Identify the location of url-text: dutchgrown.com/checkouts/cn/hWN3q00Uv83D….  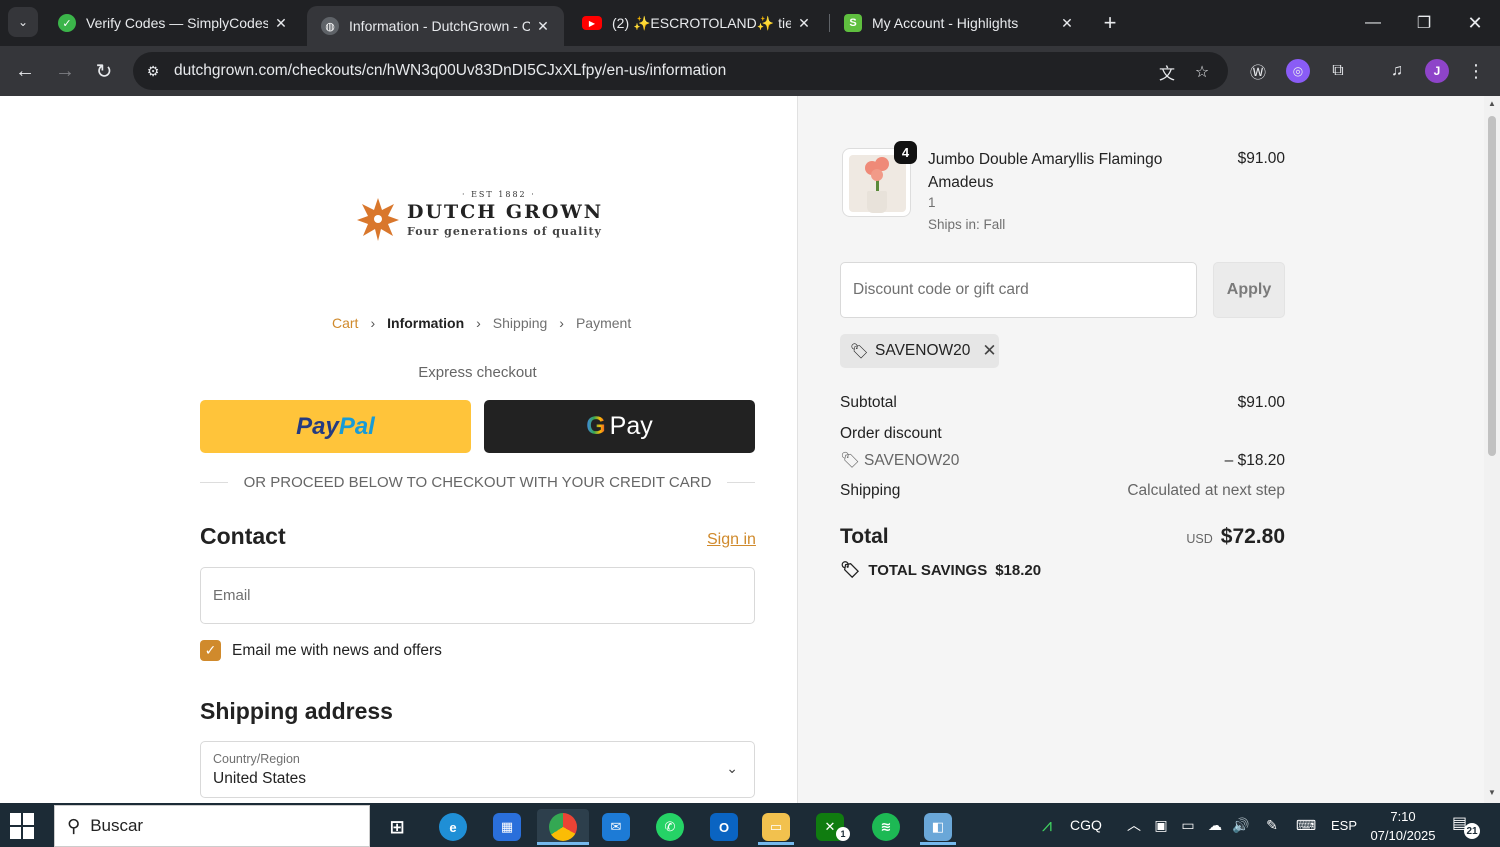
(450, 71).